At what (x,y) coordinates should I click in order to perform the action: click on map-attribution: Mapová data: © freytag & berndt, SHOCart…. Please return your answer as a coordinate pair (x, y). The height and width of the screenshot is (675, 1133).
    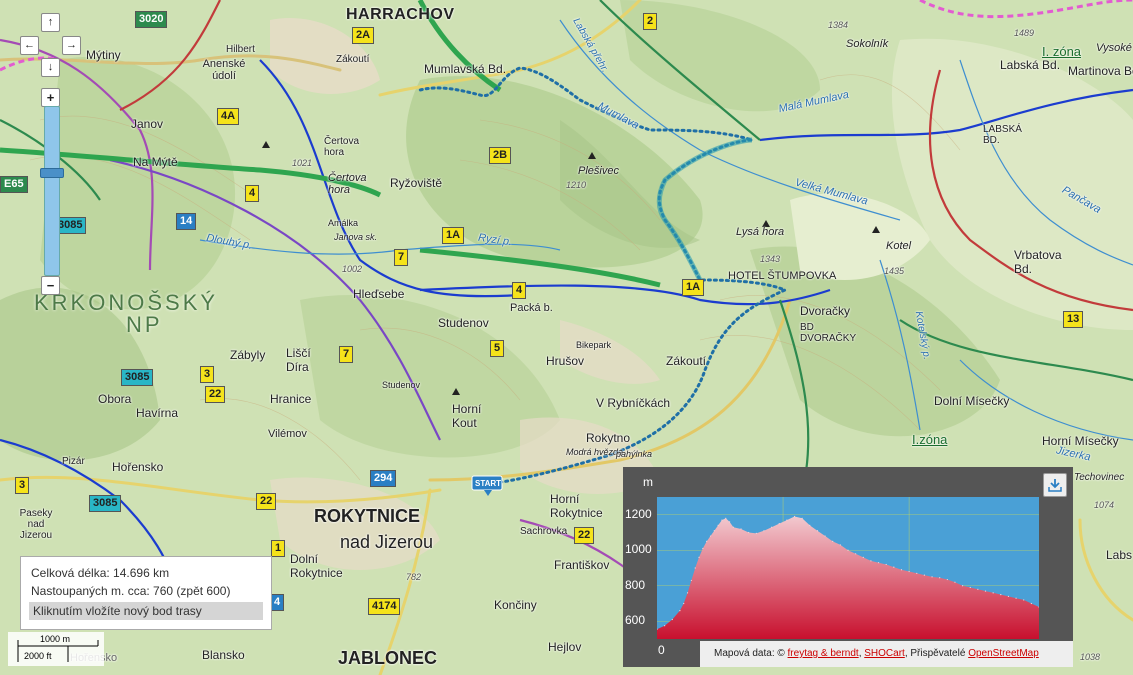
    Looking at the image, I should click on (886, 654).